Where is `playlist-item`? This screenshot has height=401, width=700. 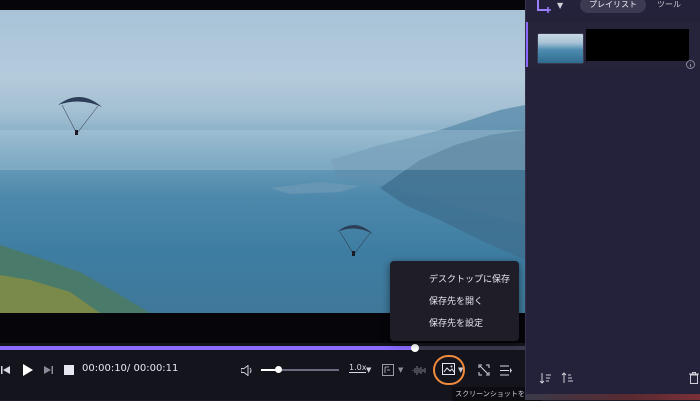
playlist-item is located at coordinates (613, 45).